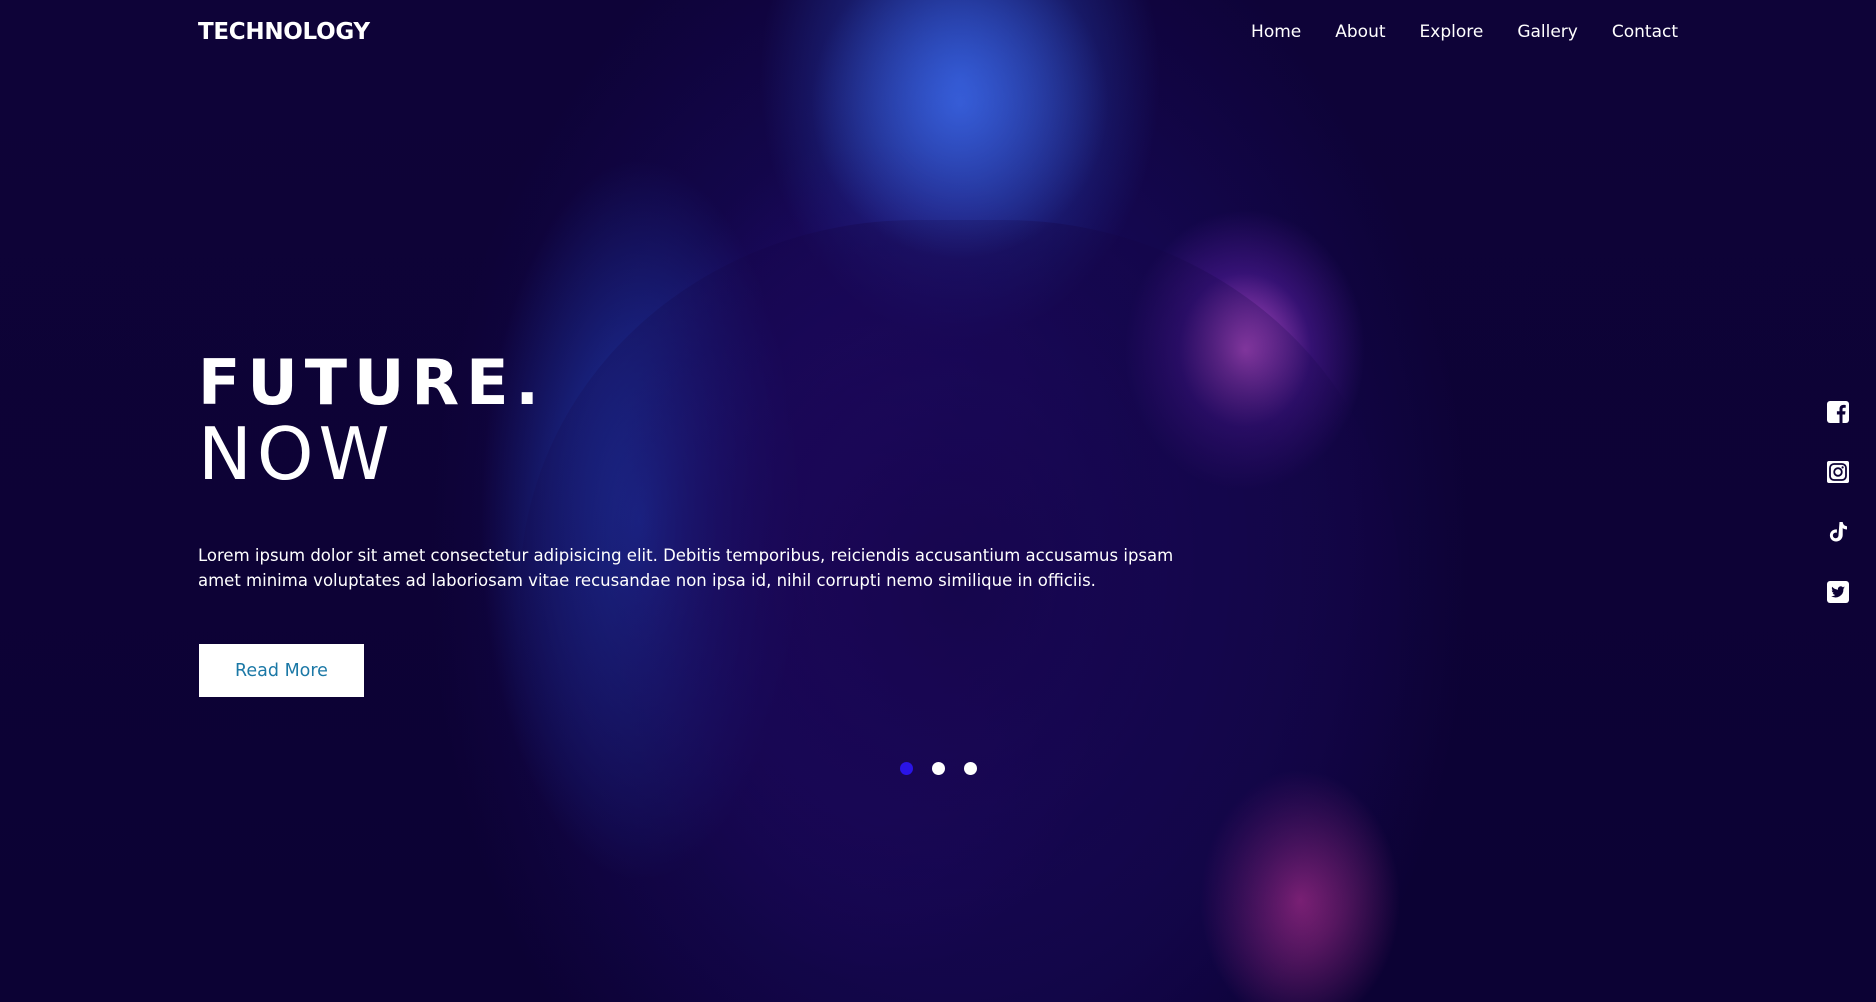  I want to click on instagram-icon, so click(1838, 472).